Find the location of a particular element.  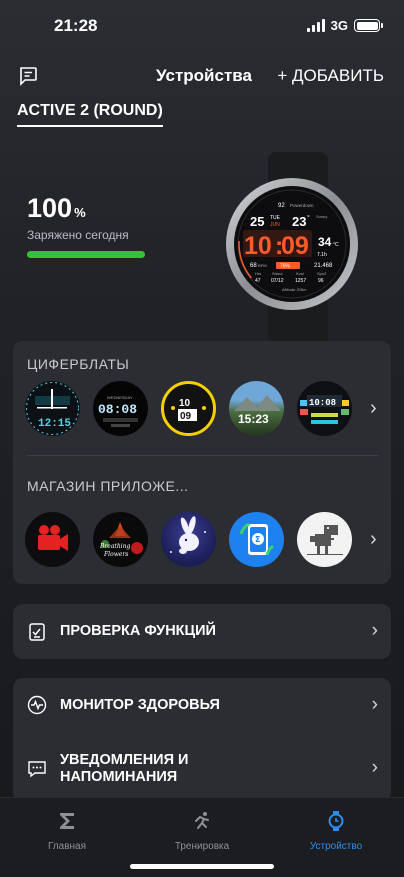

home-indicator is located at coordinates (202, 866).